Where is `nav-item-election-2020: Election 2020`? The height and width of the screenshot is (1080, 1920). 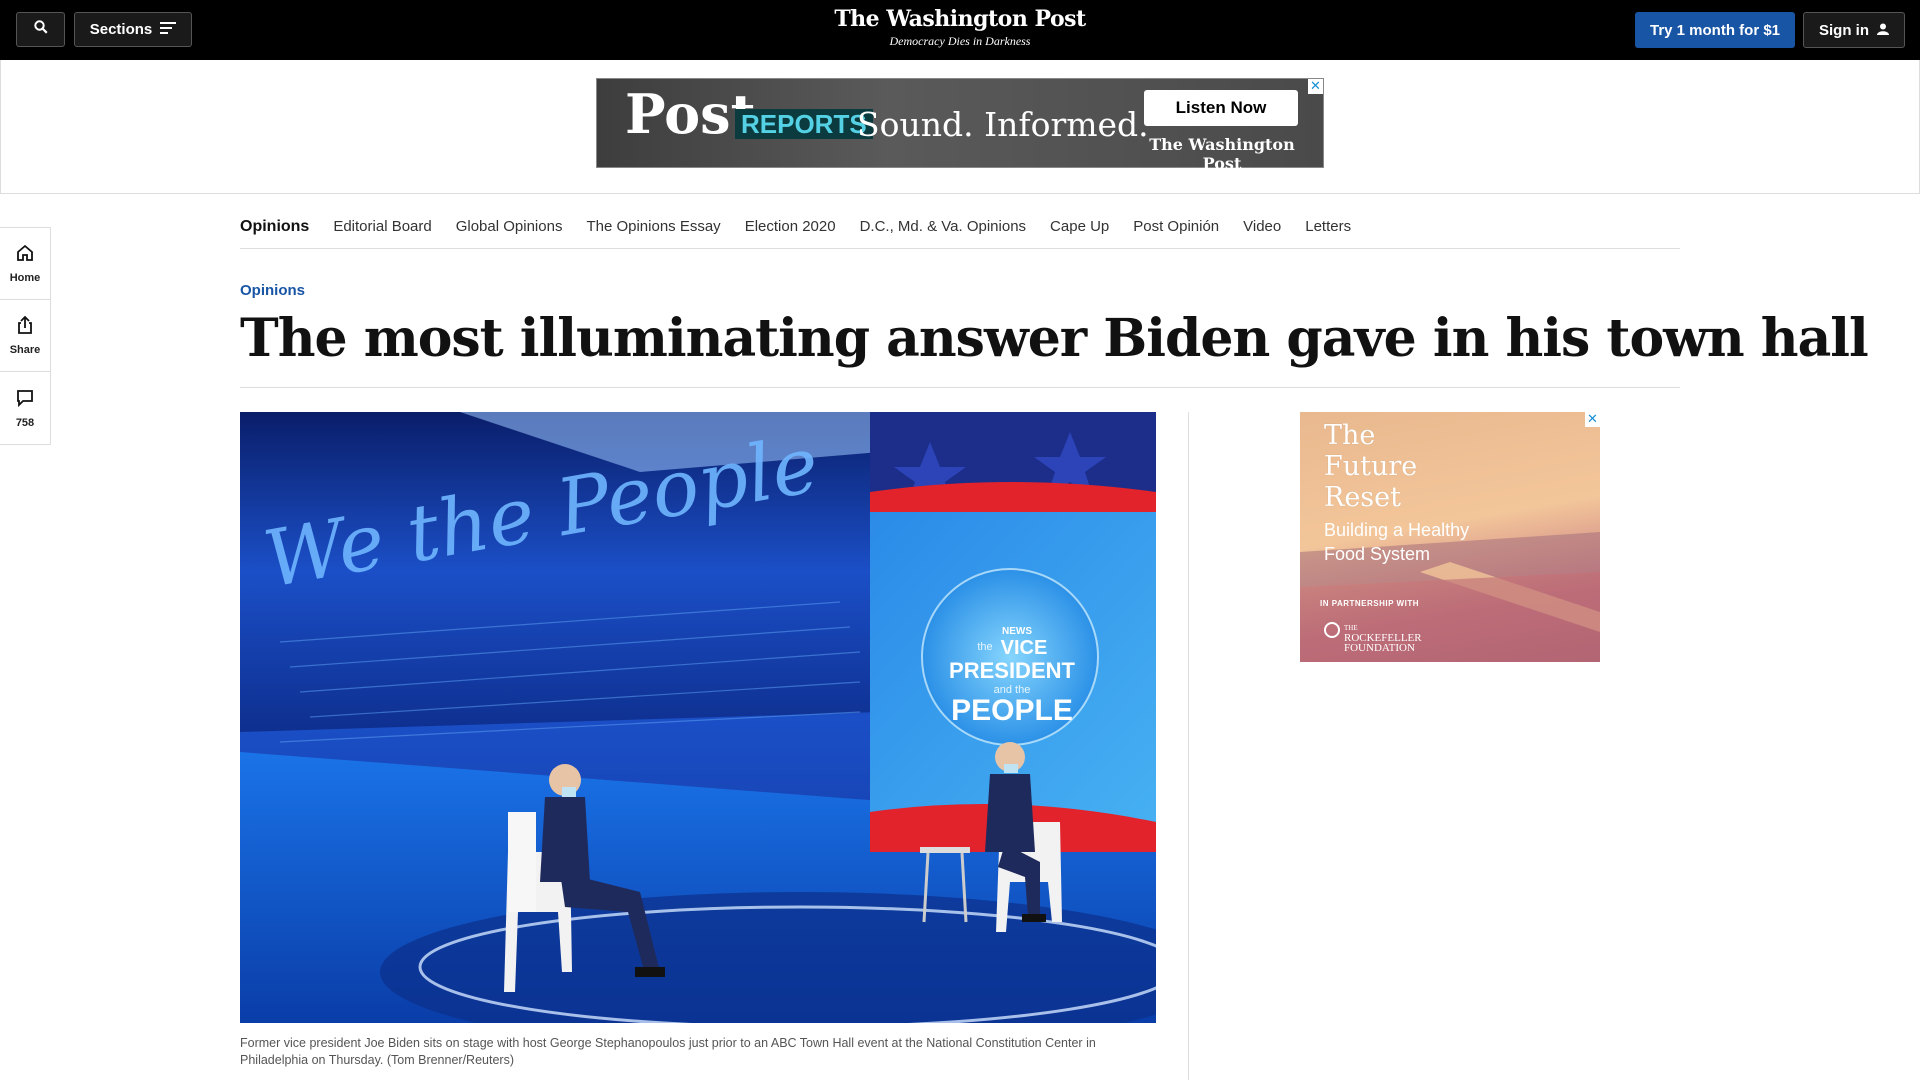 nav-item-election-2020: Election 2020 is located at coordinates (790, 226).